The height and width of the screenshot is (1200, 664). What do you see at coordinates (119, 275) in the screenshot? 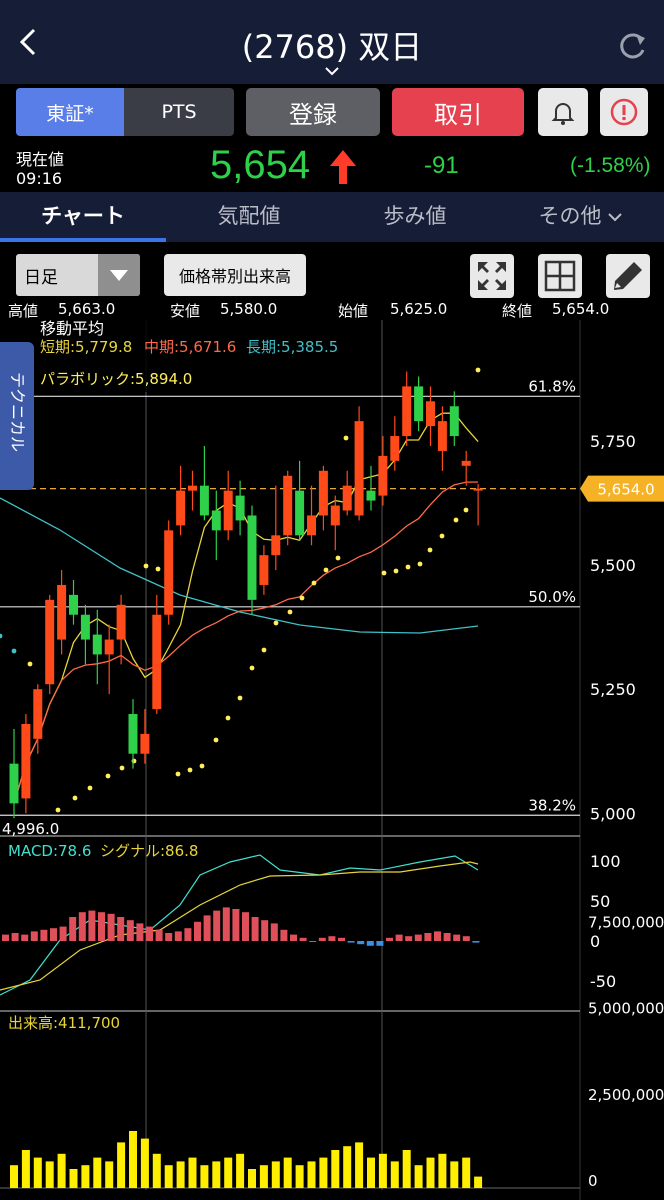
I see `period-dropdown-button` at bounding box center [119, 275].